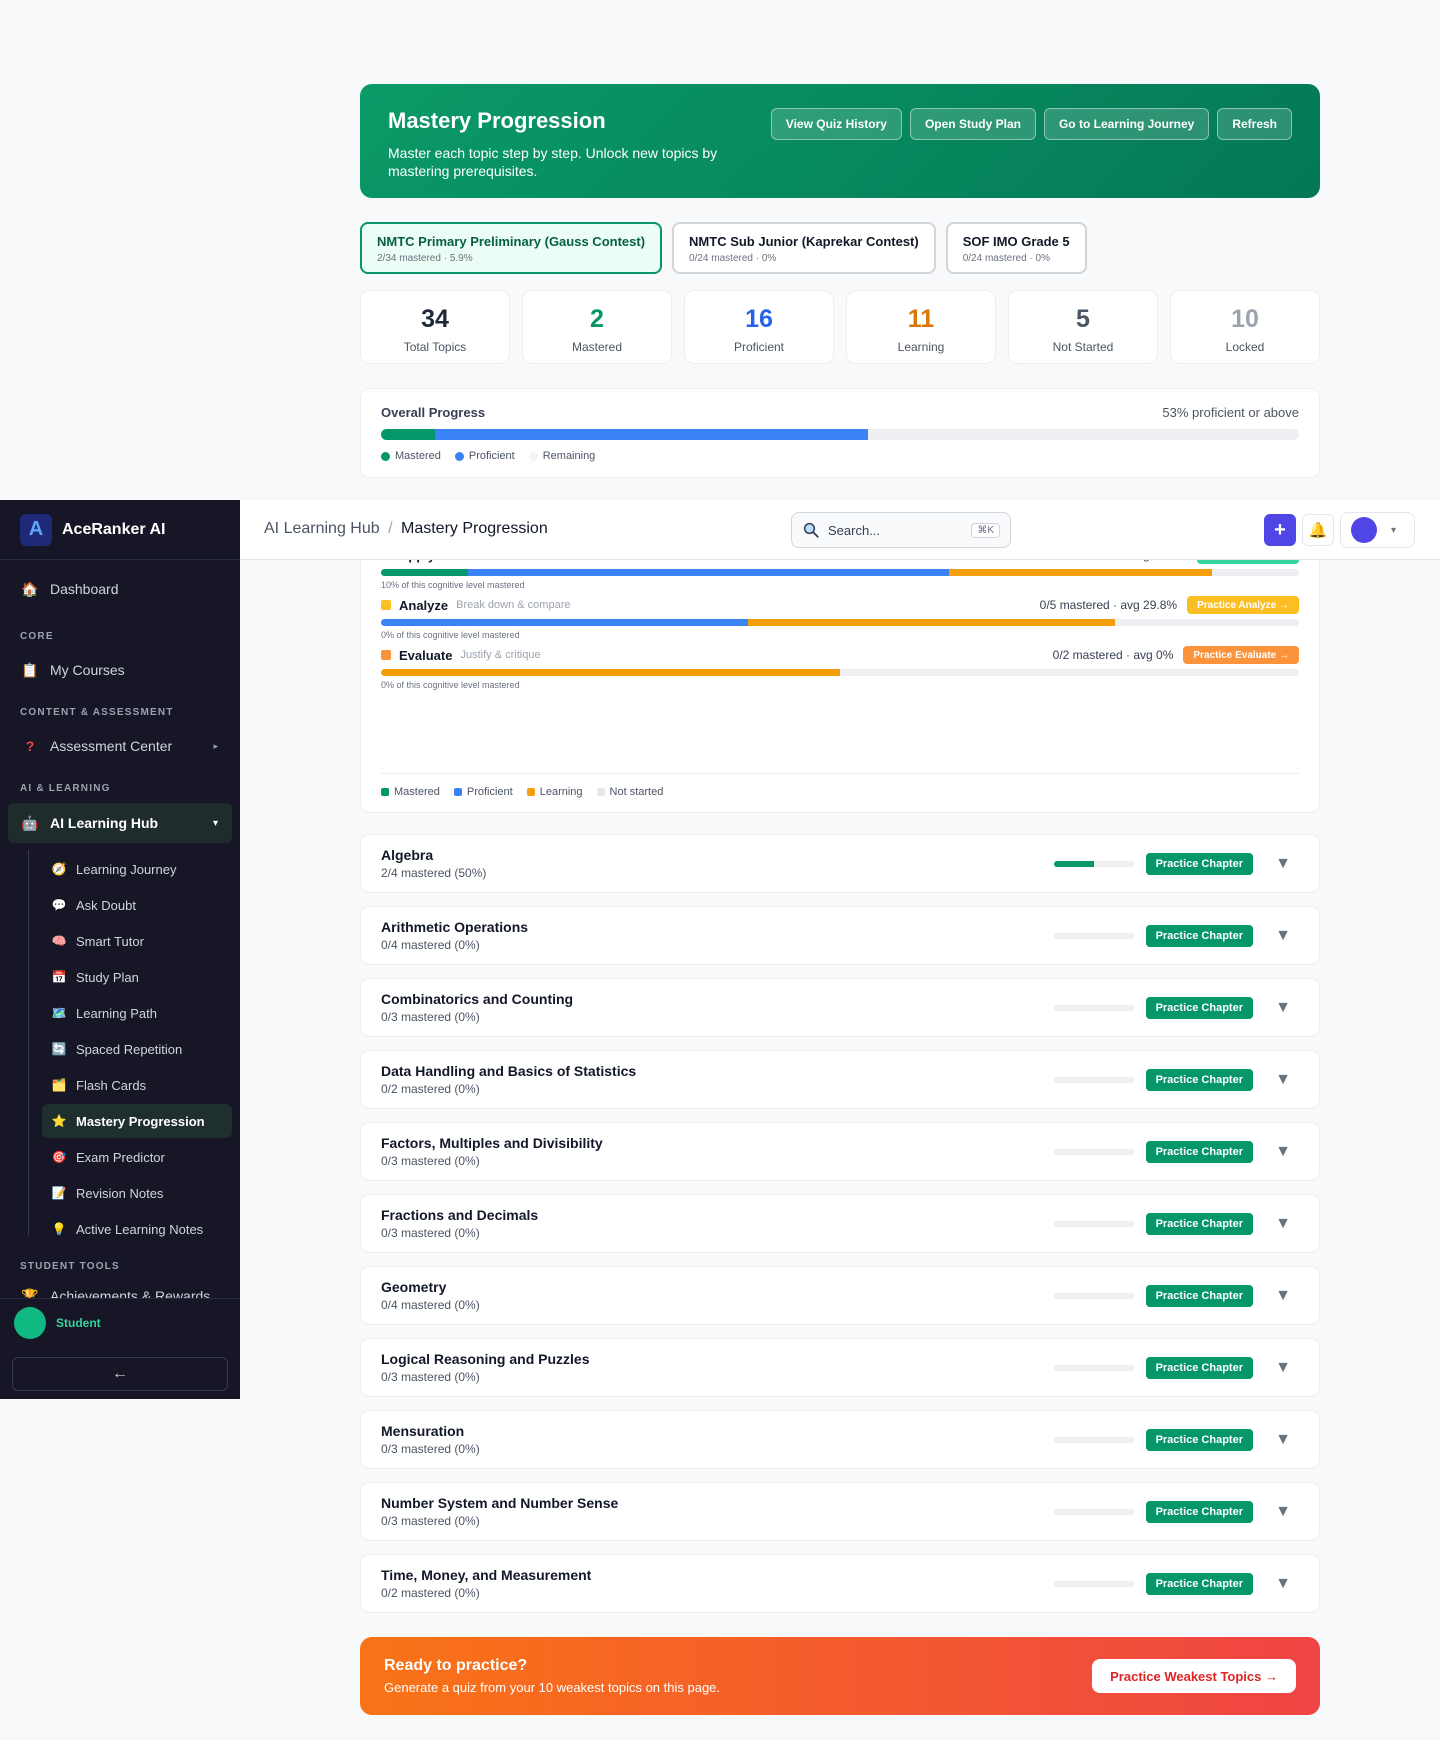 This screenshot has height=1740, width=1440. I want to click on user-name: Student, so click(78, 1323).